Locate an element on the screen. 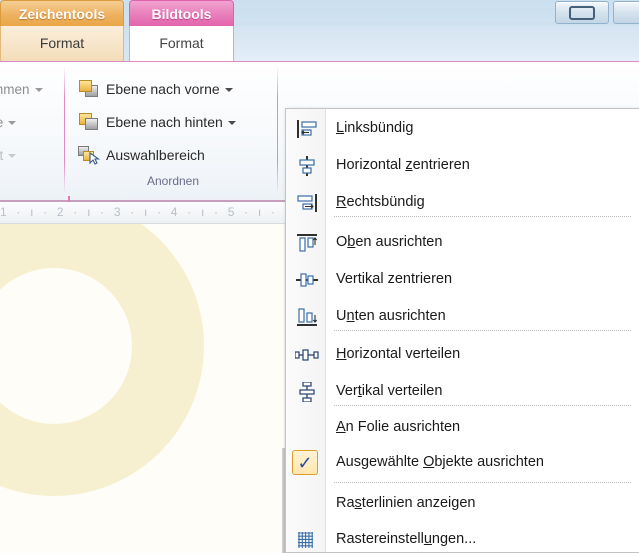 Image resolution: width=639 pixels, height=553 pixels. ribbon-button-selection-pane: Auswahlbereich is located at coordinates (141, 155).